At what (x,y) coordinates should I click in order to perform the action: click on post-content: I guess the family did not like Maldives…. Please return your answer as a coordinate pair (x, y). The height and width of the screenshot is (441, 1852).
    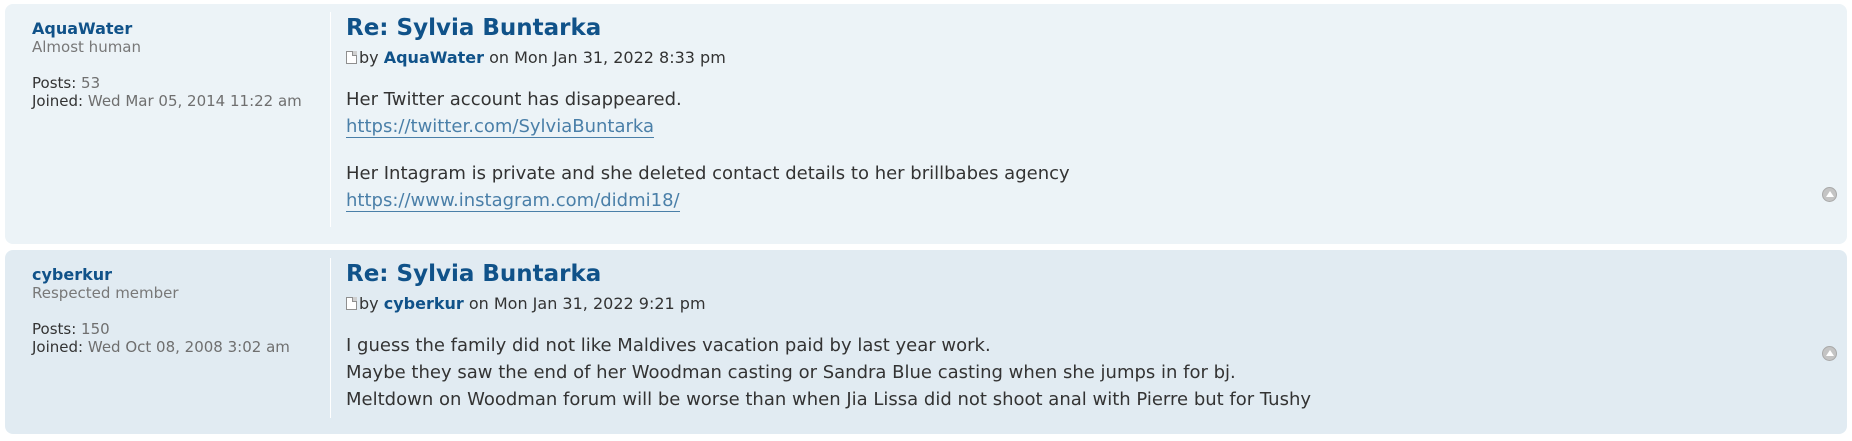
    Looking at the image, I should click on (1086, 372).